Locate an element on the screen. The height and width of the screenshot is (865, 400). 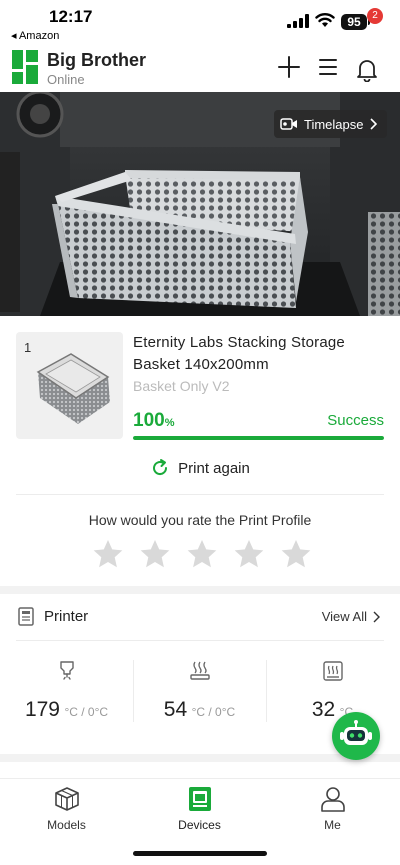
notification-bell-icon is located at coordinates (367, 69).